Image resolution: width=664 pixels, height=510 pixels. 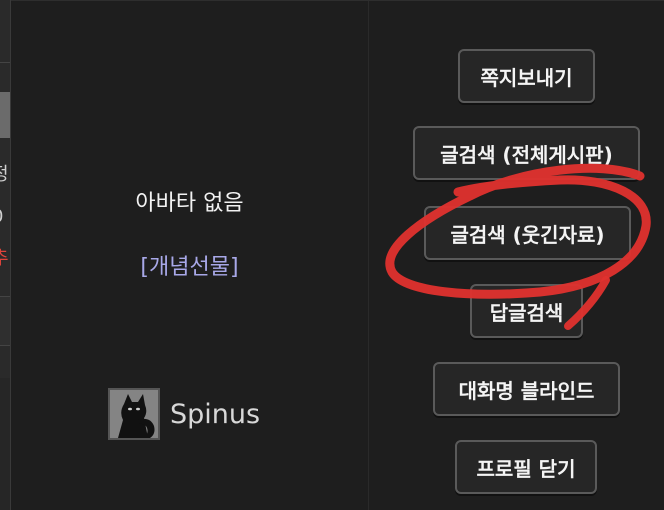 What do you see at coordinates (5, 217) in the screenshot?
I see `background-text-fragment: 0` at bounding box center [5, 217].